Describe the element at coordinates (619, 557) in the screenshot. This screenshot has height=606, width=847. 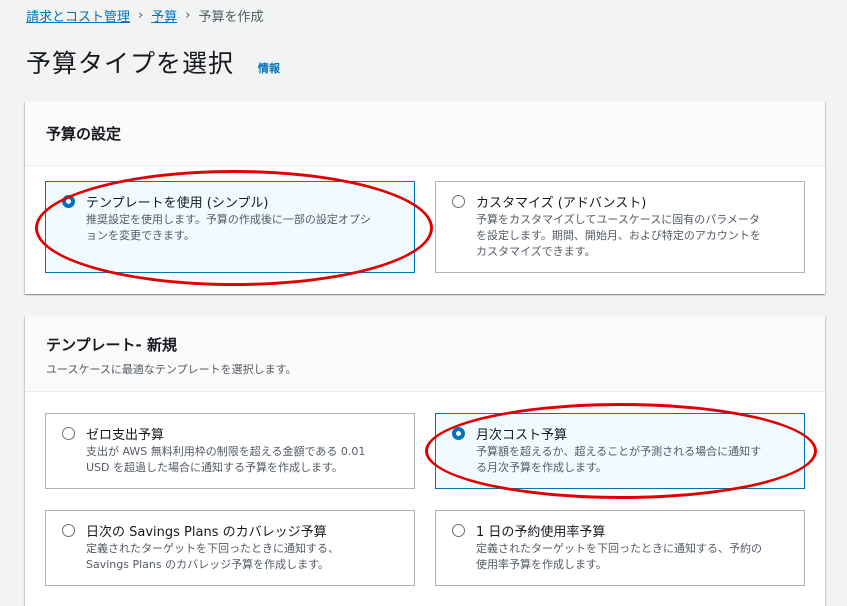
I see `option-description: 定義されたターゲットを下回ったときに通知する、予約の 使用率予算を作成します。` at that location.